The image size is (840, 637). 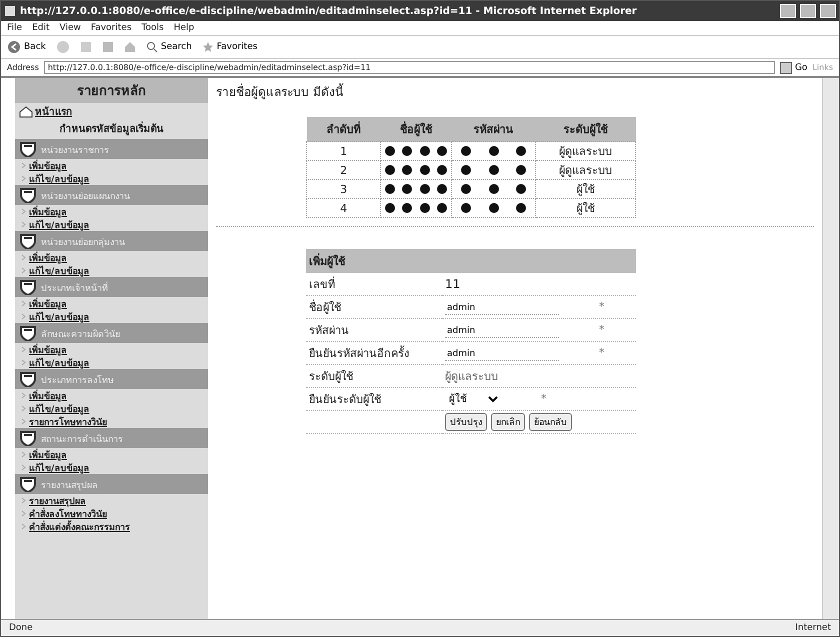 What do you see at coordinates (111, 421) in the screenshot?
I see `sidebar-link: รายการโทษทางวินัย` at bounding box center [111, 421].